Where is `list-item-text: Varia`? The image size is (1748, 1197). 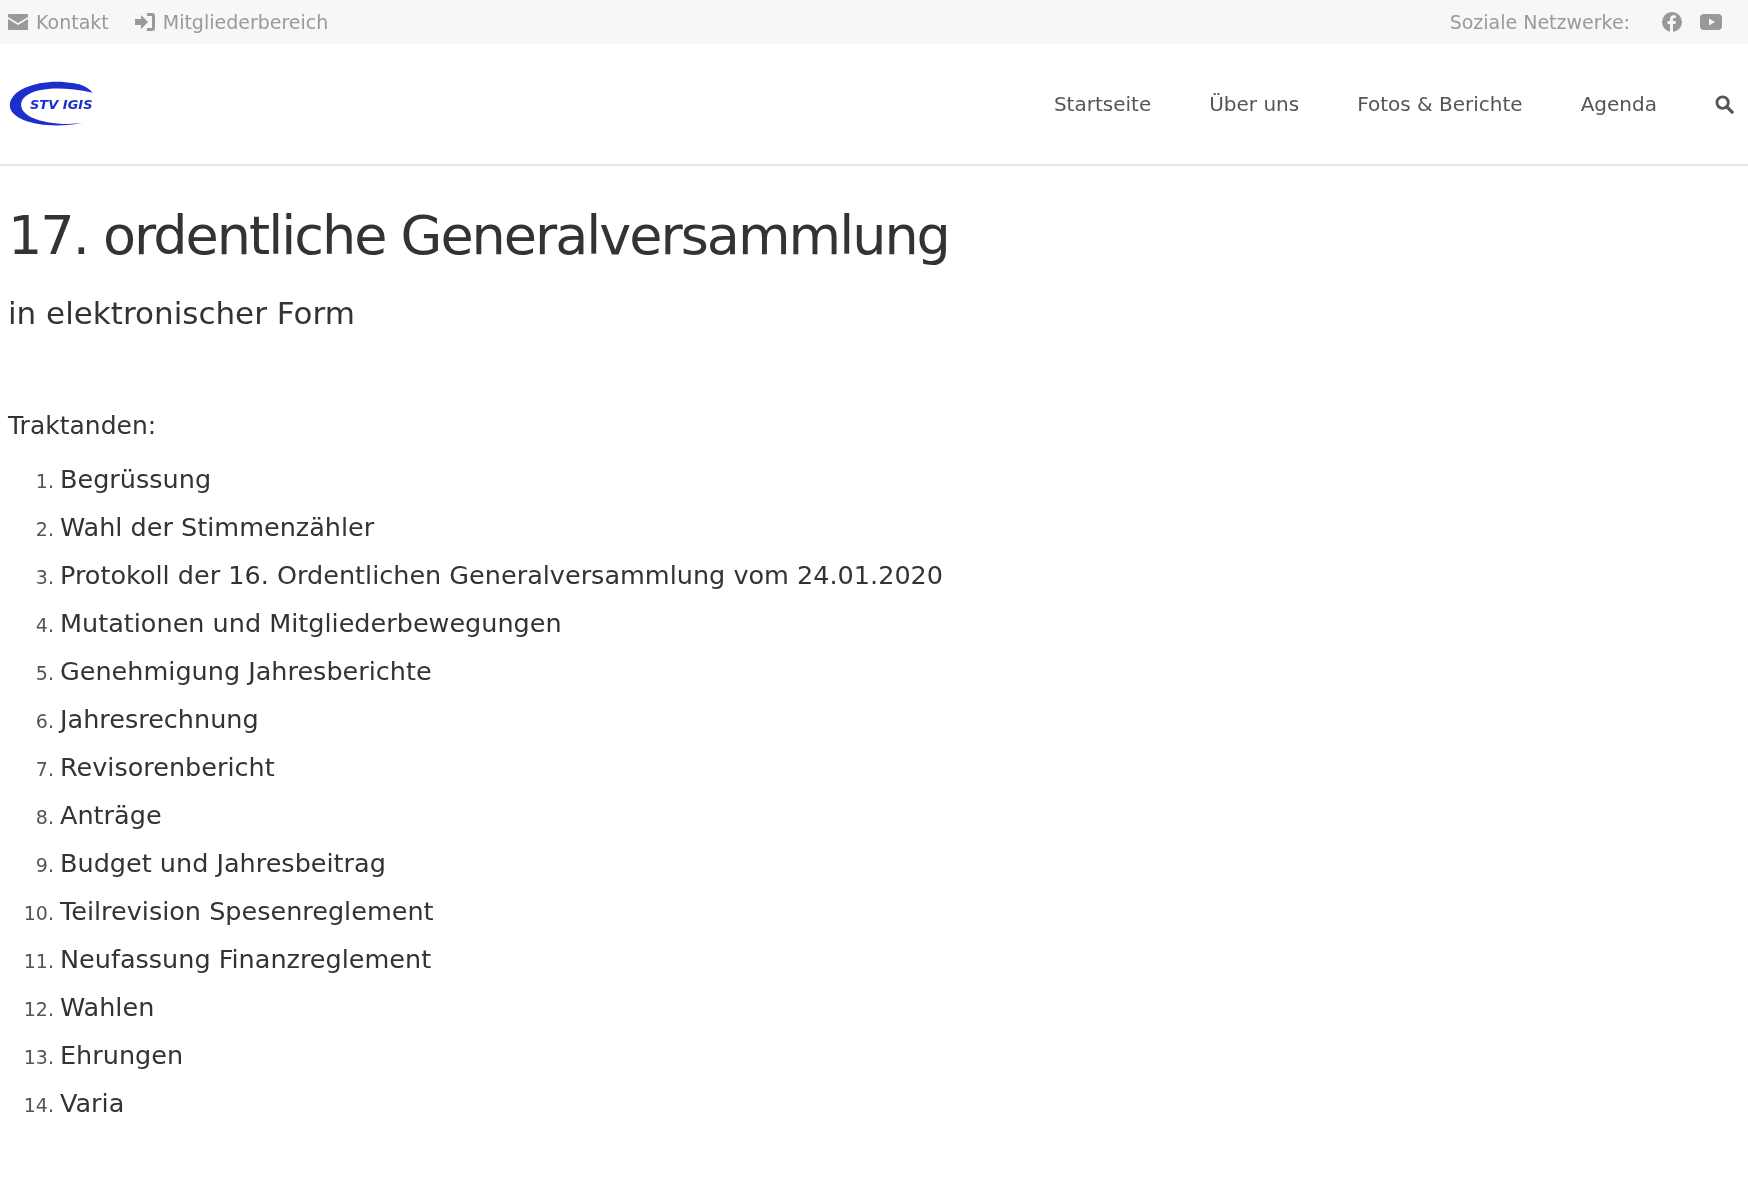
list-item-text: Varia is located at coordinates (92, 1102).